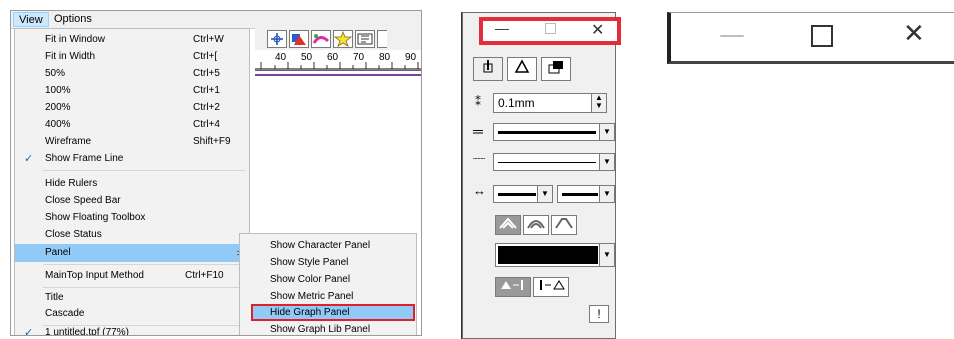 The height and width of the screenshot is (339, 954). What do you see at coordinates (551, 287) in the screenshot?
I see `pen-to-fill-button` at bounding box center [551, 287].